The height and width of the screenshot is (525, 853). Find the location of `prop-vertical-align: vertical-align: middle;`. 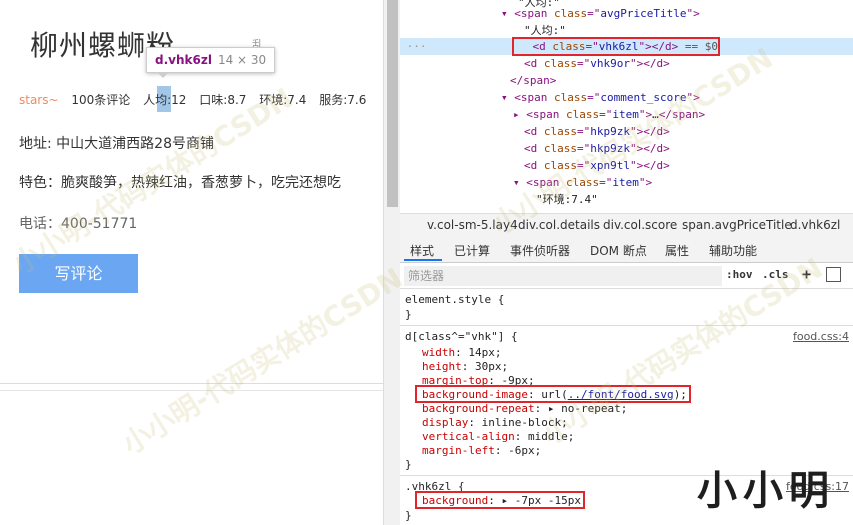

prop-vertical-align: vertical-align: middle; is located at coordinates (498, 436).